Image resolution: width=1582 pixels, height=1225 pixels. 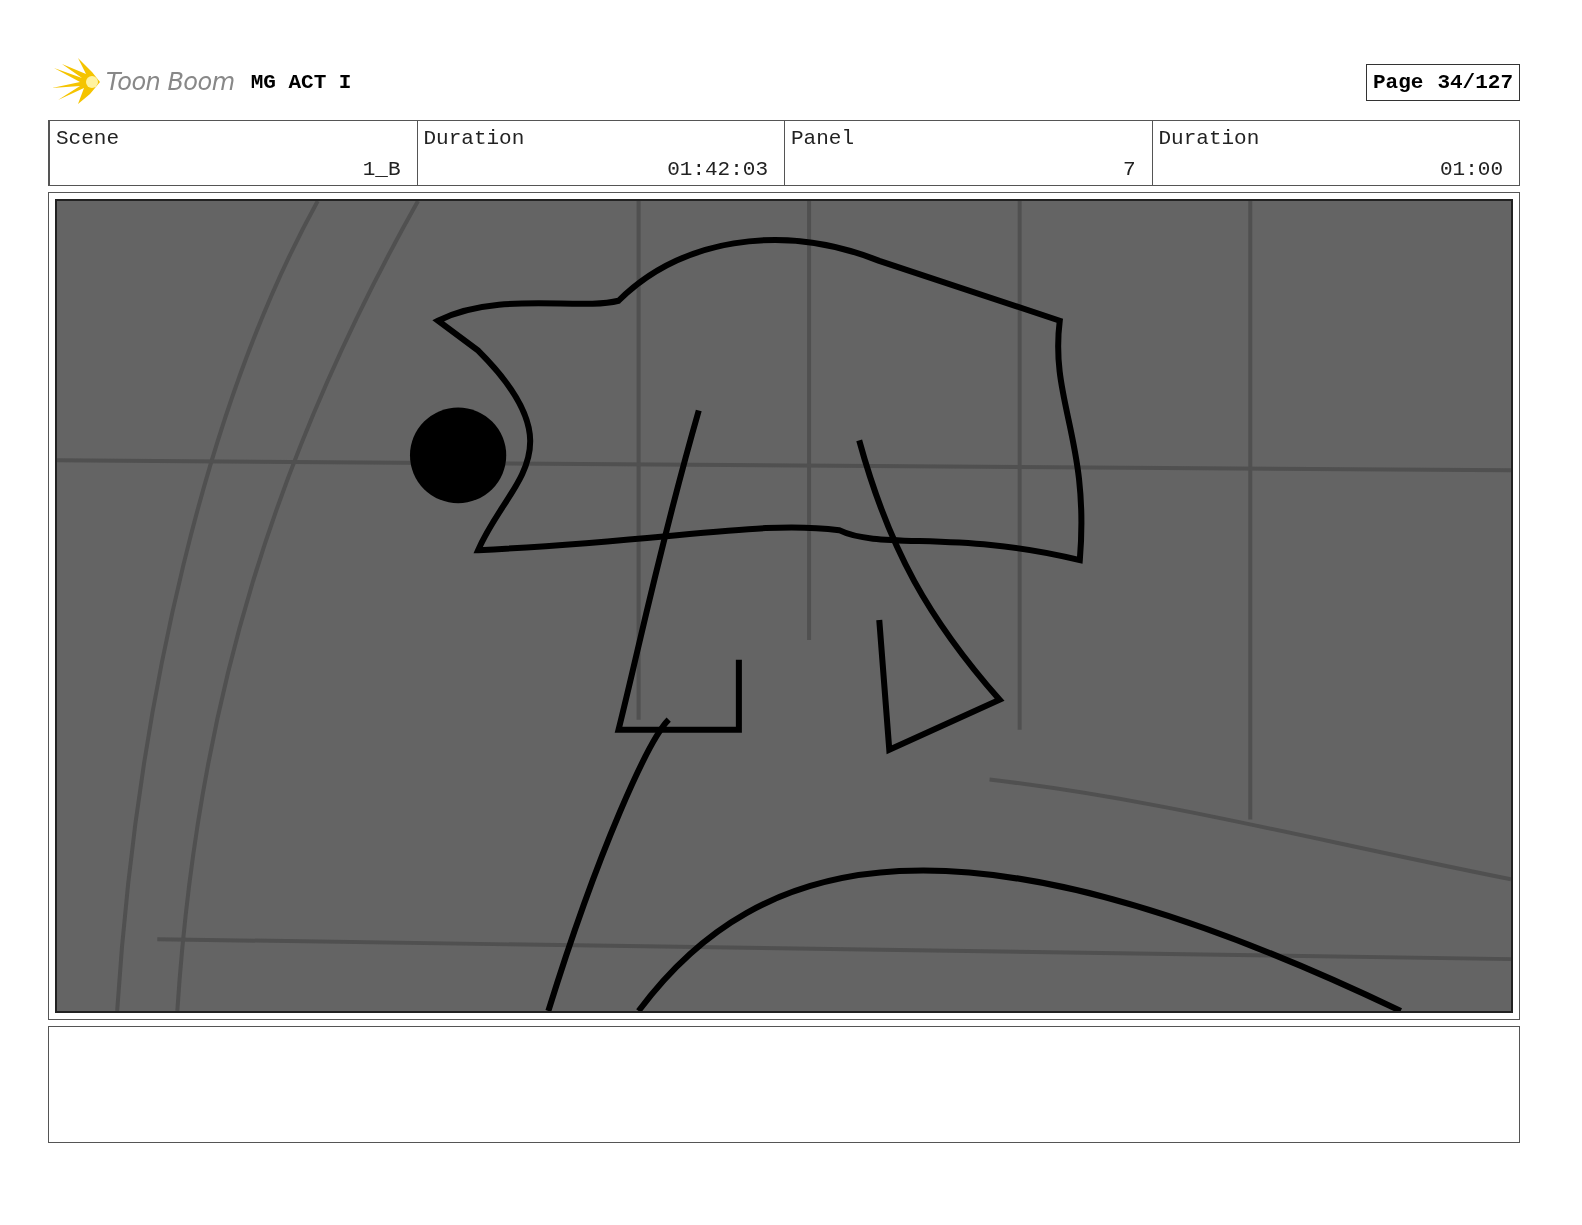 I want to click on info-value: 01:00, so click(x=1471, y=169).